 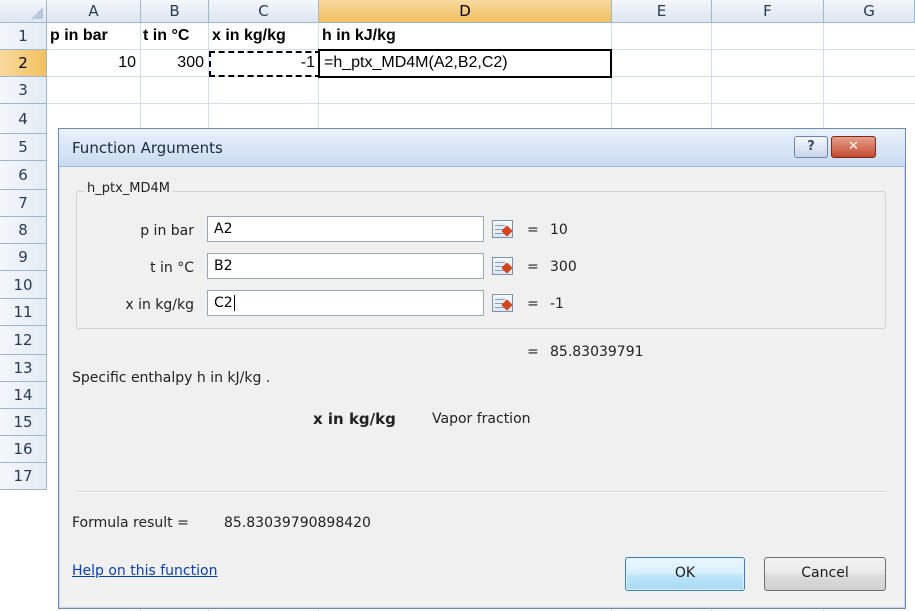 What do you see at coordinates (23, 476) in the screenshot?
I see `row-header-17: 17` at bounding box center [23, 476].